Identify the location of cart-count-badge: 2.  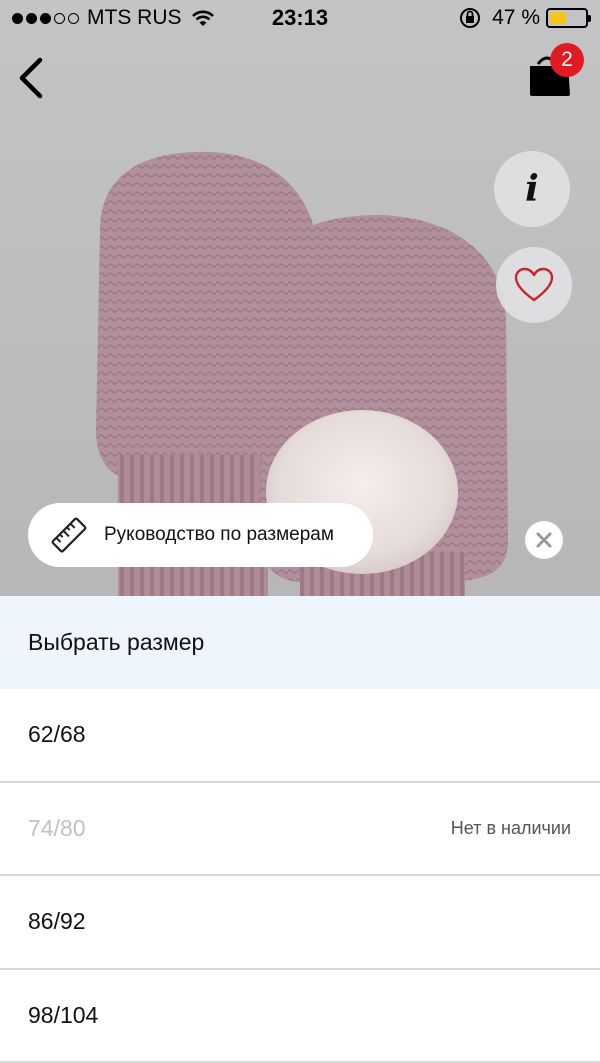
(567, 60).